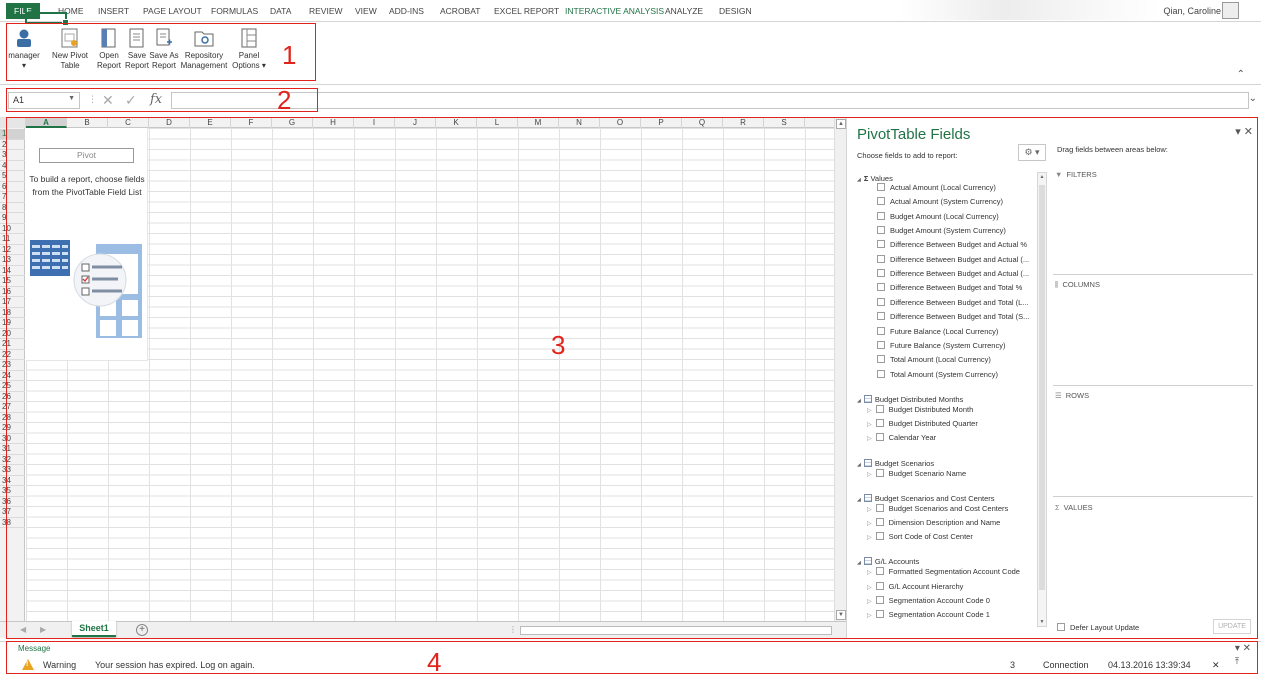 Image resolution: width=1261 pixels, height=678 pixels. What do you see at coordinates (161, 52) in the screenshot?
I see `annotation-box-ribbon` at bounding box center [161, 52].